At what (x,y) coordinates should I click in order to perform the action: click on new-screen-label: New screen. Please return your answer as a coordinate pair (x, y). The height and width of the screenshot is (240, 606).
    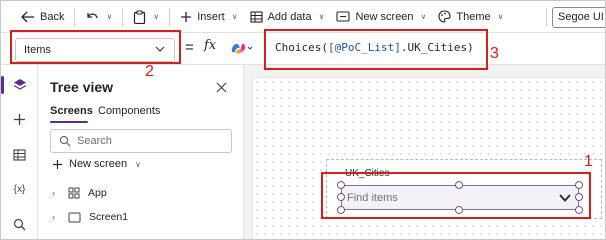
    Looking at the image, I should click on (384, 16).